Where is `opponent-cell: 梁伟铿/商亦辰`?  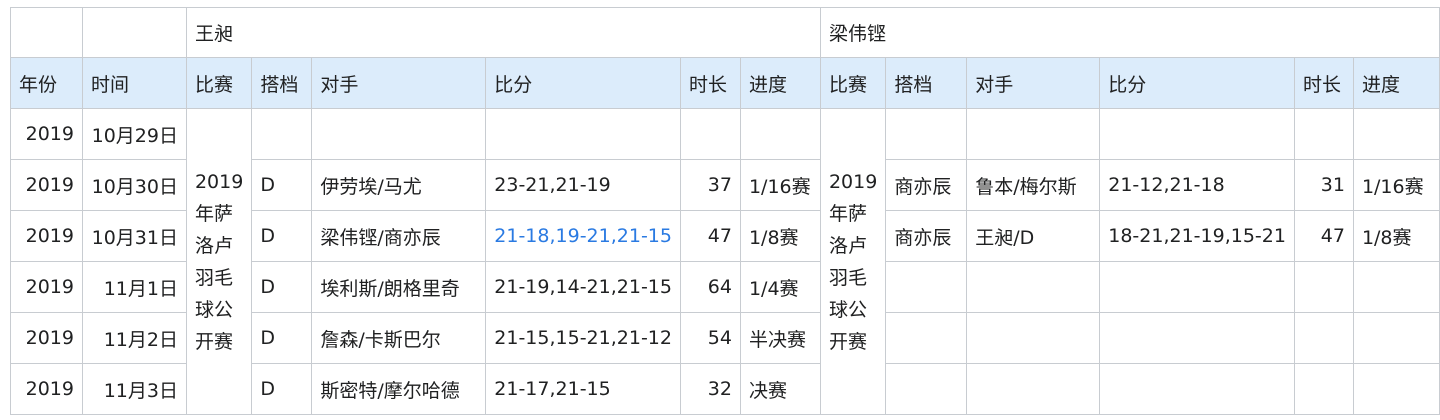 opponent-cell: 梁伟铿/商亦辰 is located at coordinates (399, 236).